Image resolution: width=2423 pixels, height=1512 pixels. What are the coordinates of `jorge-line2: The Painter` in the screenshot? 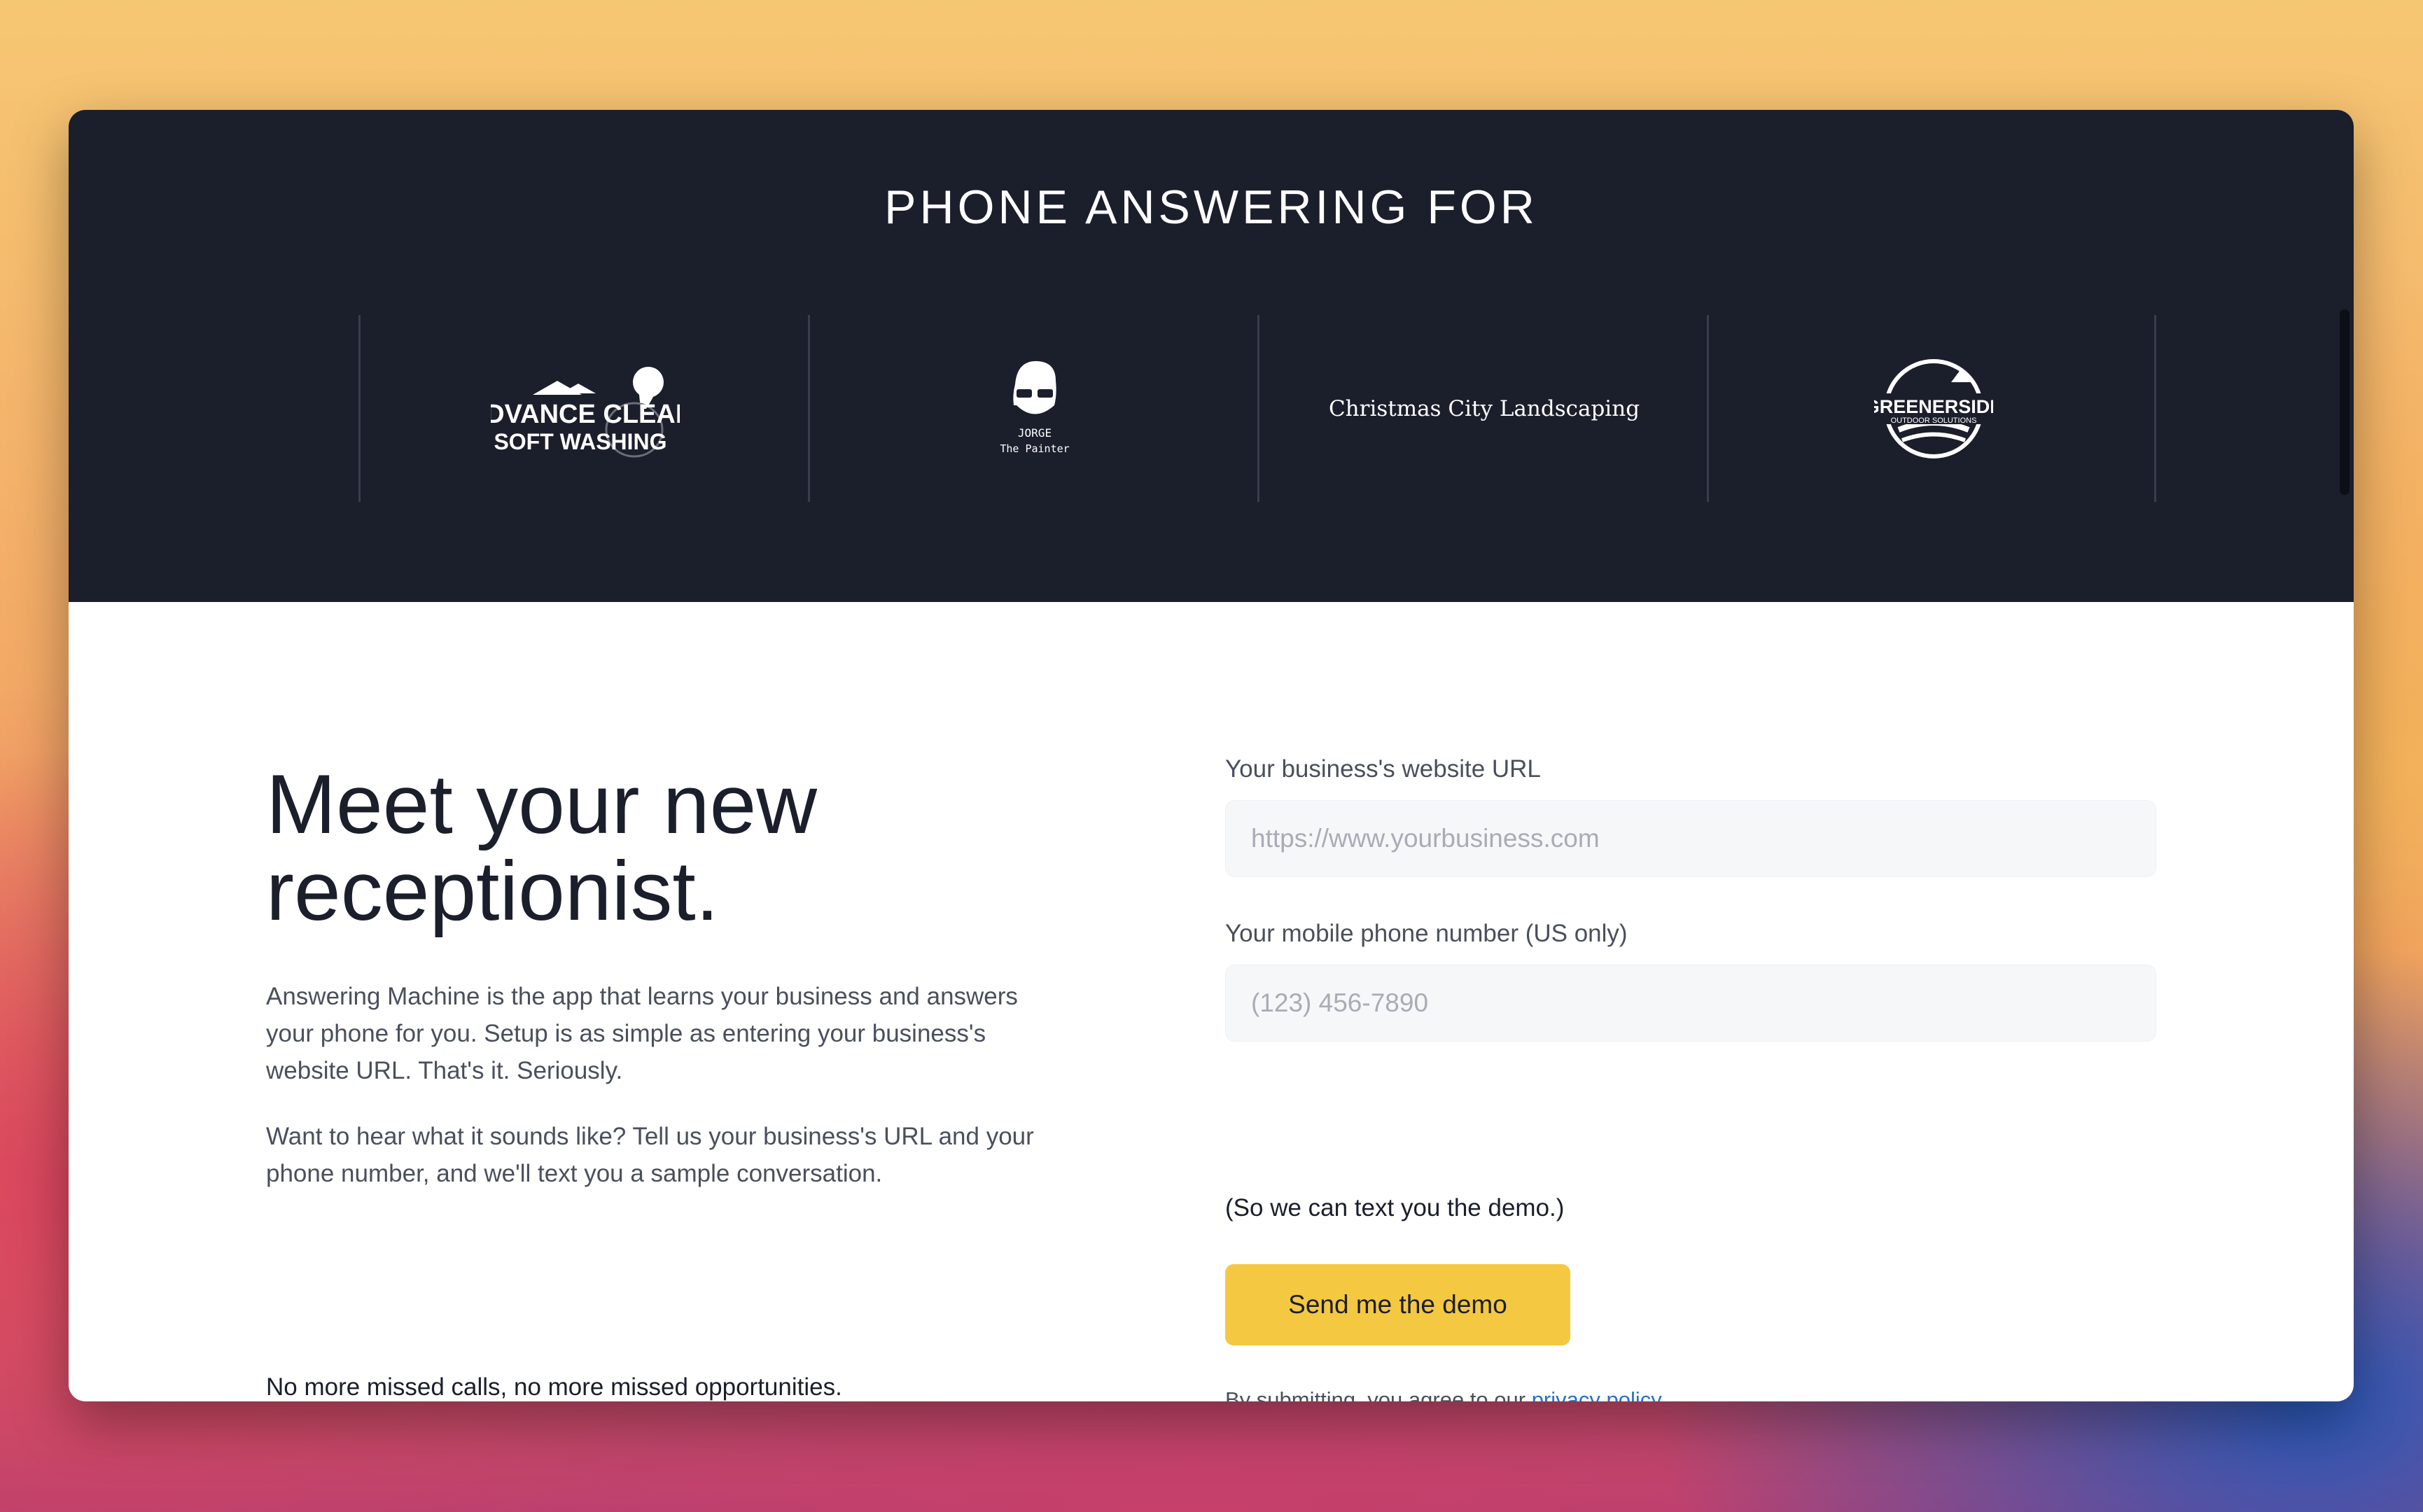 It's located at (1034, 448).